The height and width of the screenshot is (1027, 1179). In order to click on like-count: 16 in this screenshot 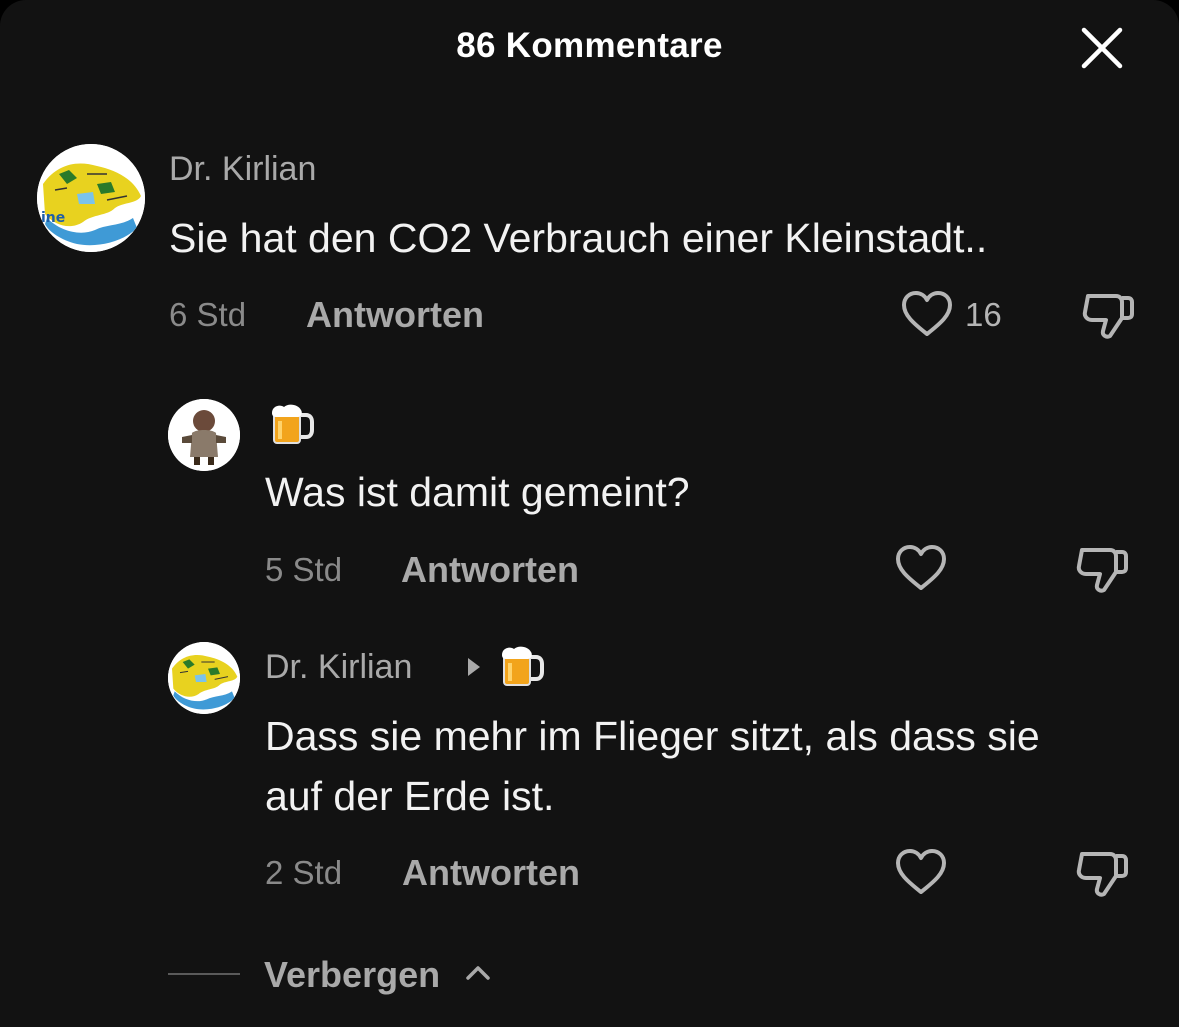, I will do `click(983, 314)`.